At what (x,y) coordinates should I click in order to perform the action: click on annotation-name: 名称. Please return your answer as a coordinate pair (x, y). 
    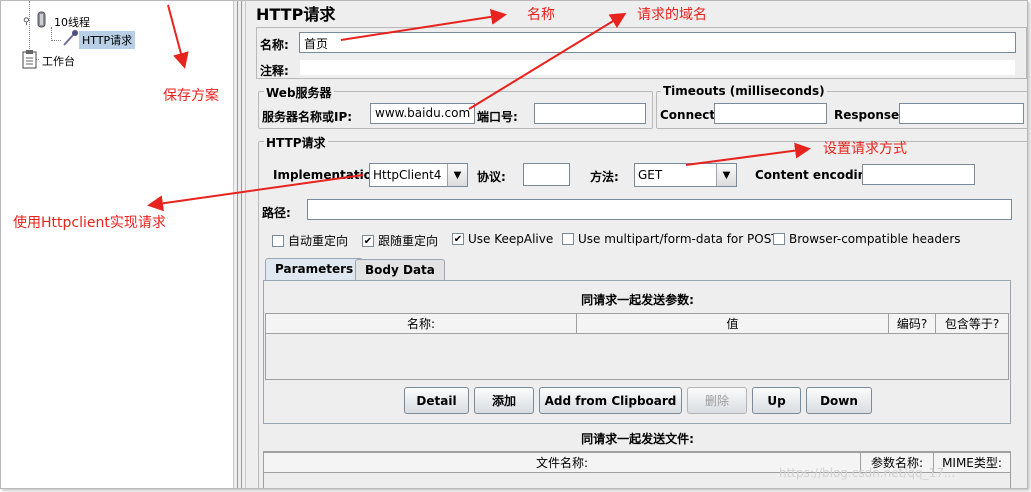
    Looking at the image, I should click on (541, 15).